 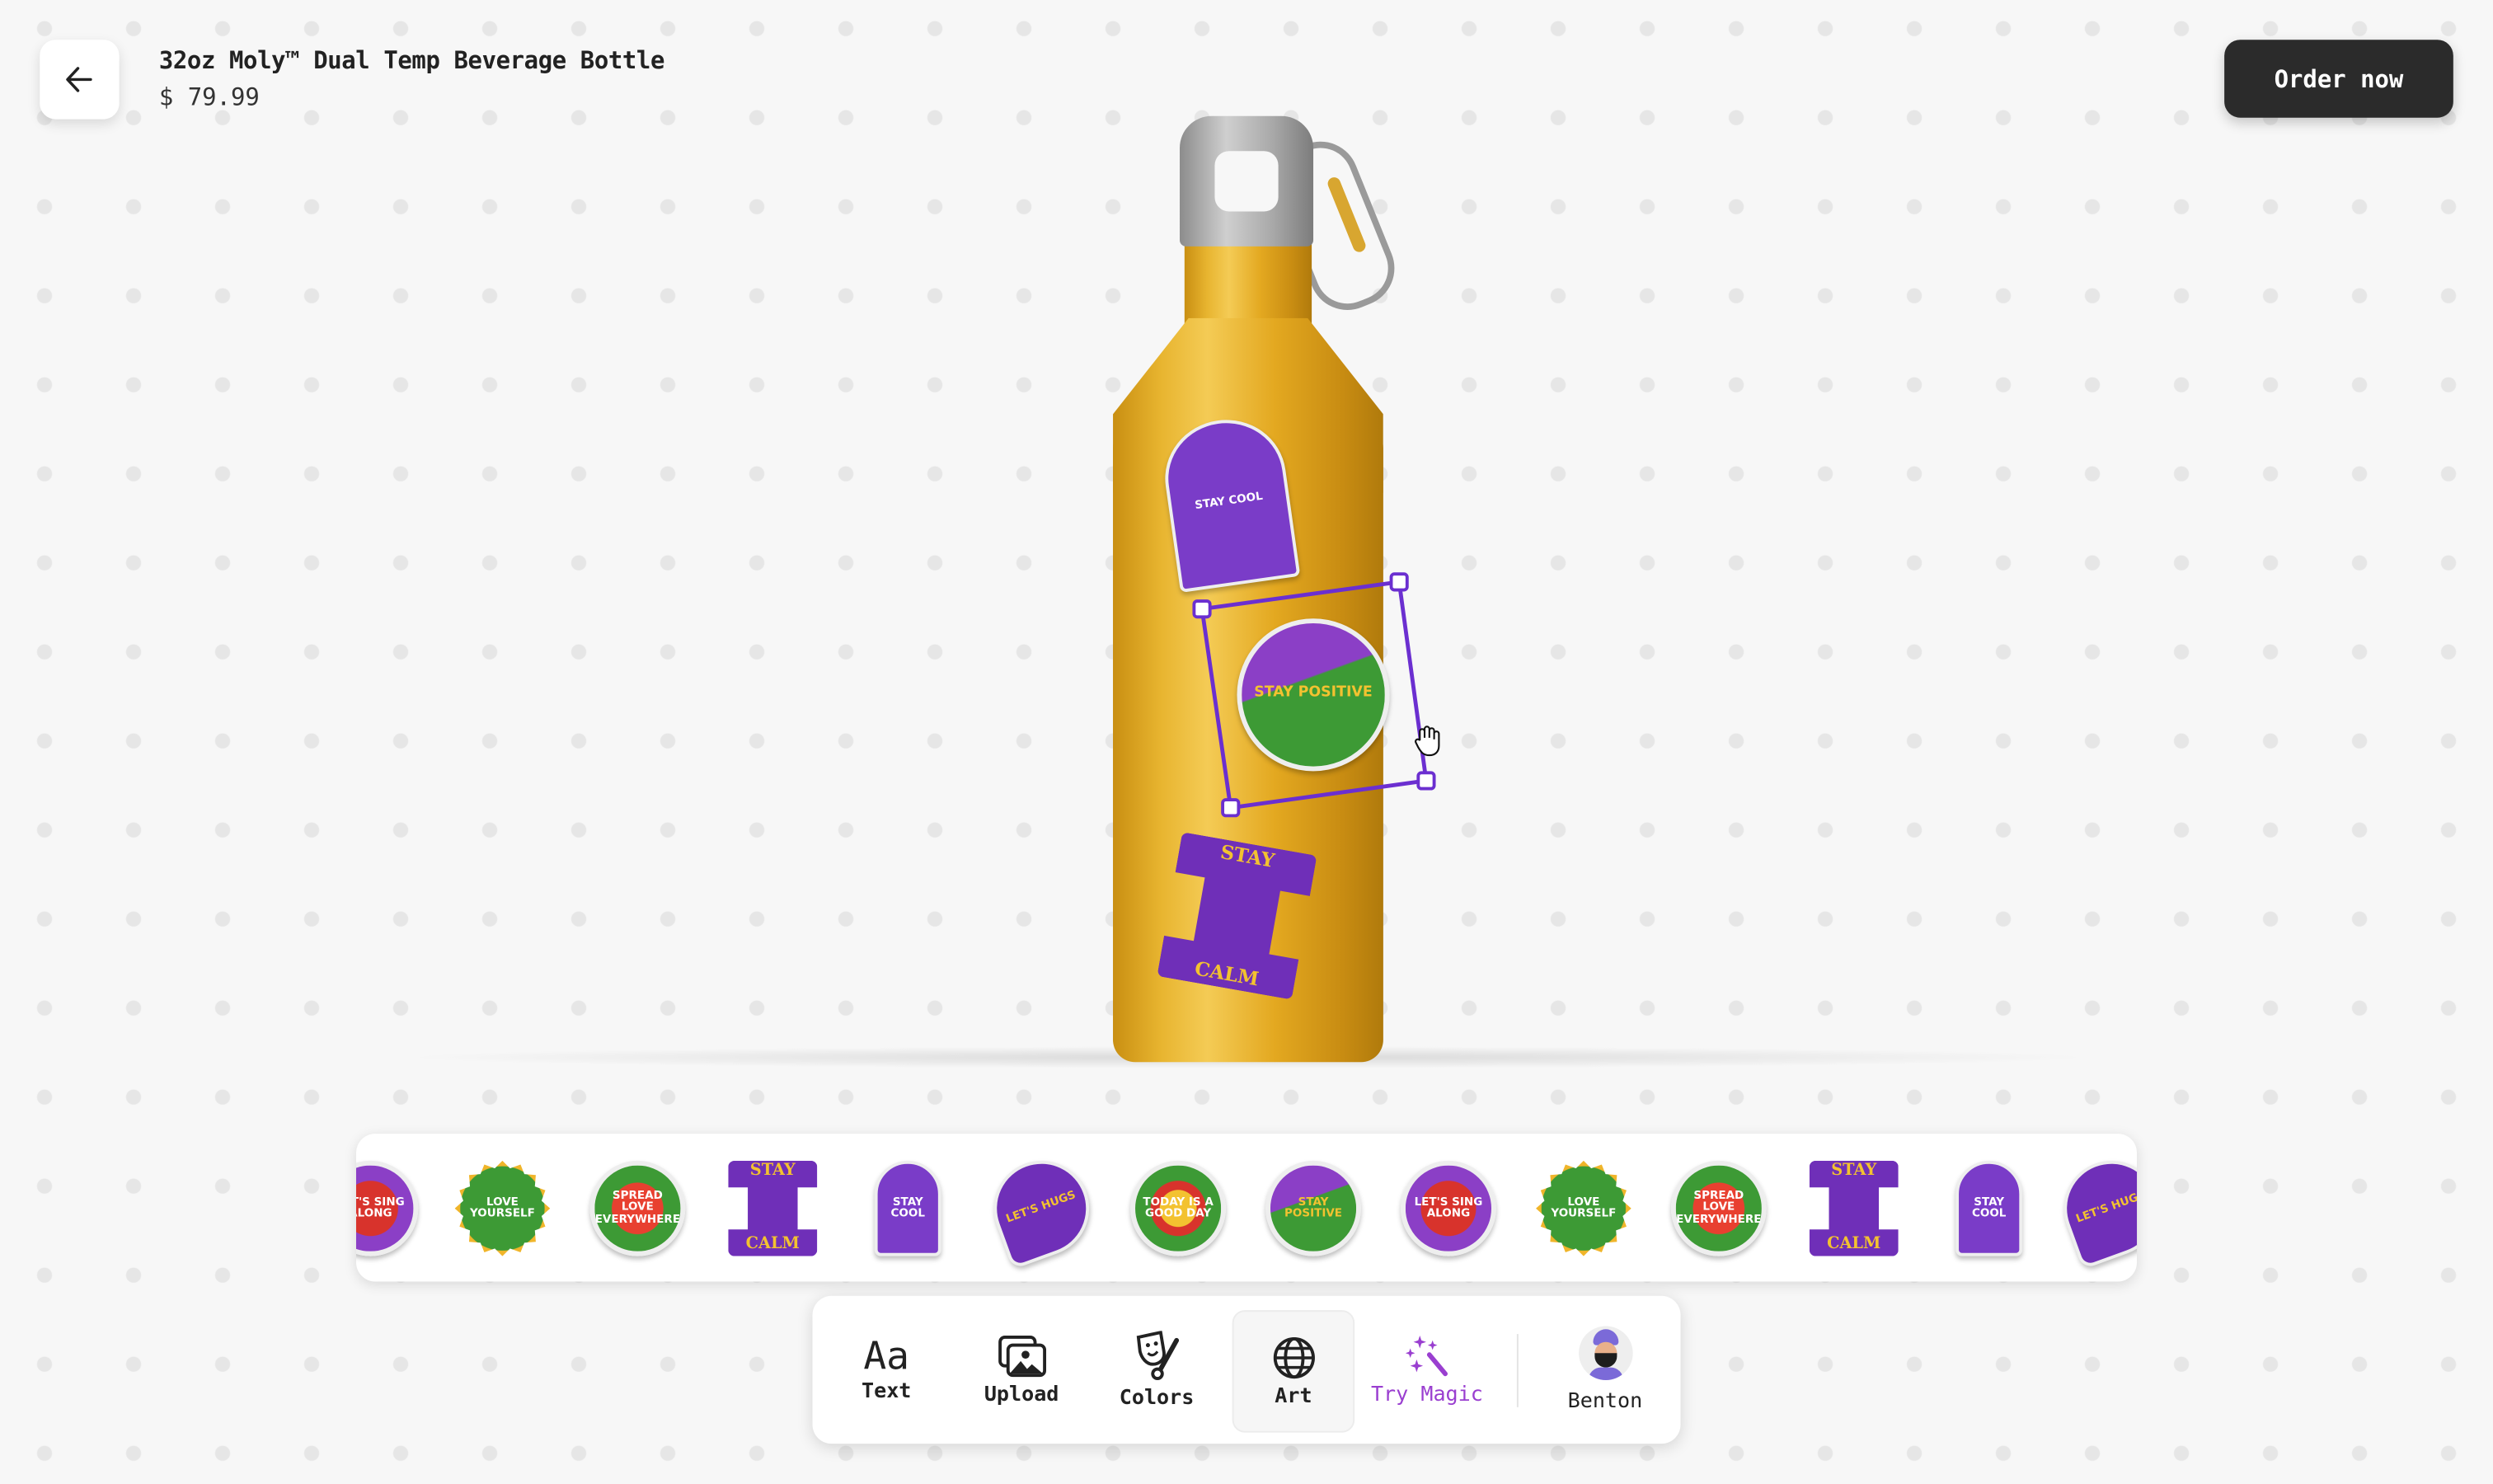 I want to click on sticker-option: STAY POSITIVE, so click(x=1313, y=1208).